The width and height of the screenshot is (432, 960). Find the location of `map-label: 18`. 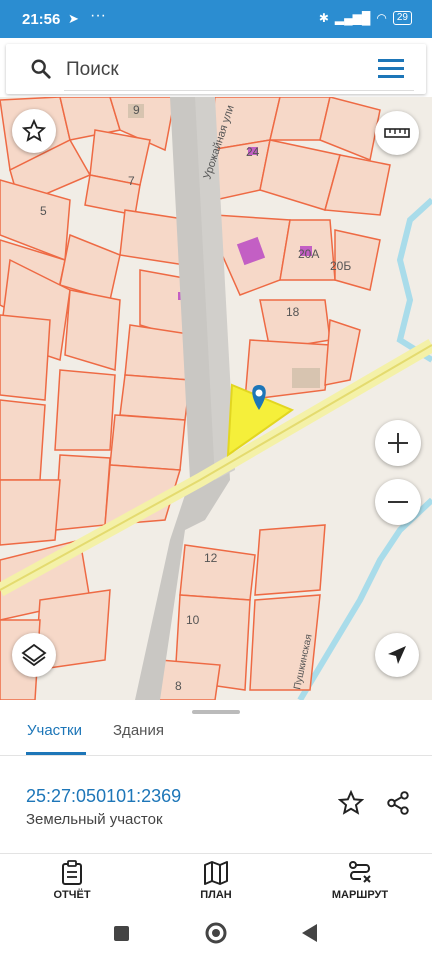

map-label: 18 is located at coordinates (293, 312).